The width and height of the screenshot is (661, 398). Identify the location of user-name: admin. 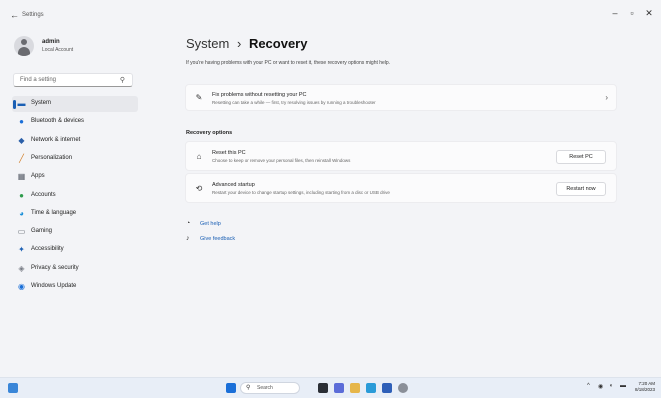
(51, 42).